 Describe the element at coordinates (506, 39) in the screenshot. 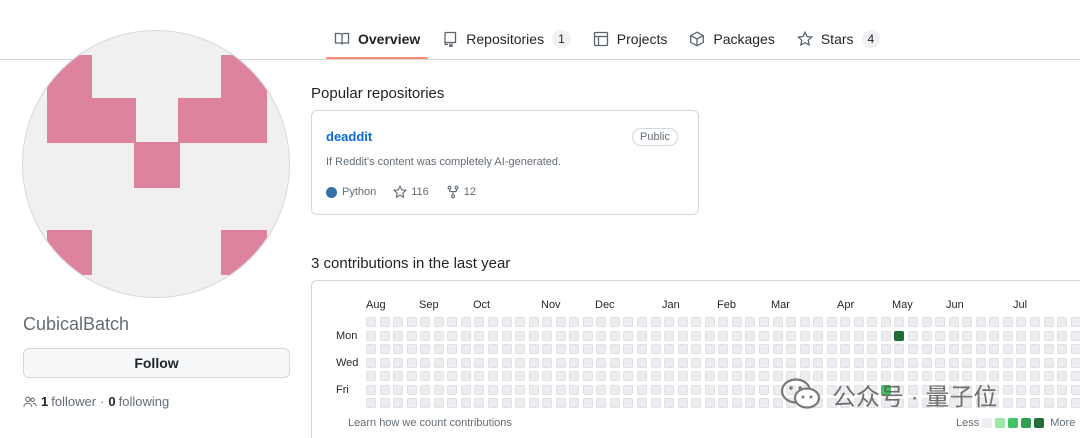

I see `tab-repositories: Repositories 1` at that location.